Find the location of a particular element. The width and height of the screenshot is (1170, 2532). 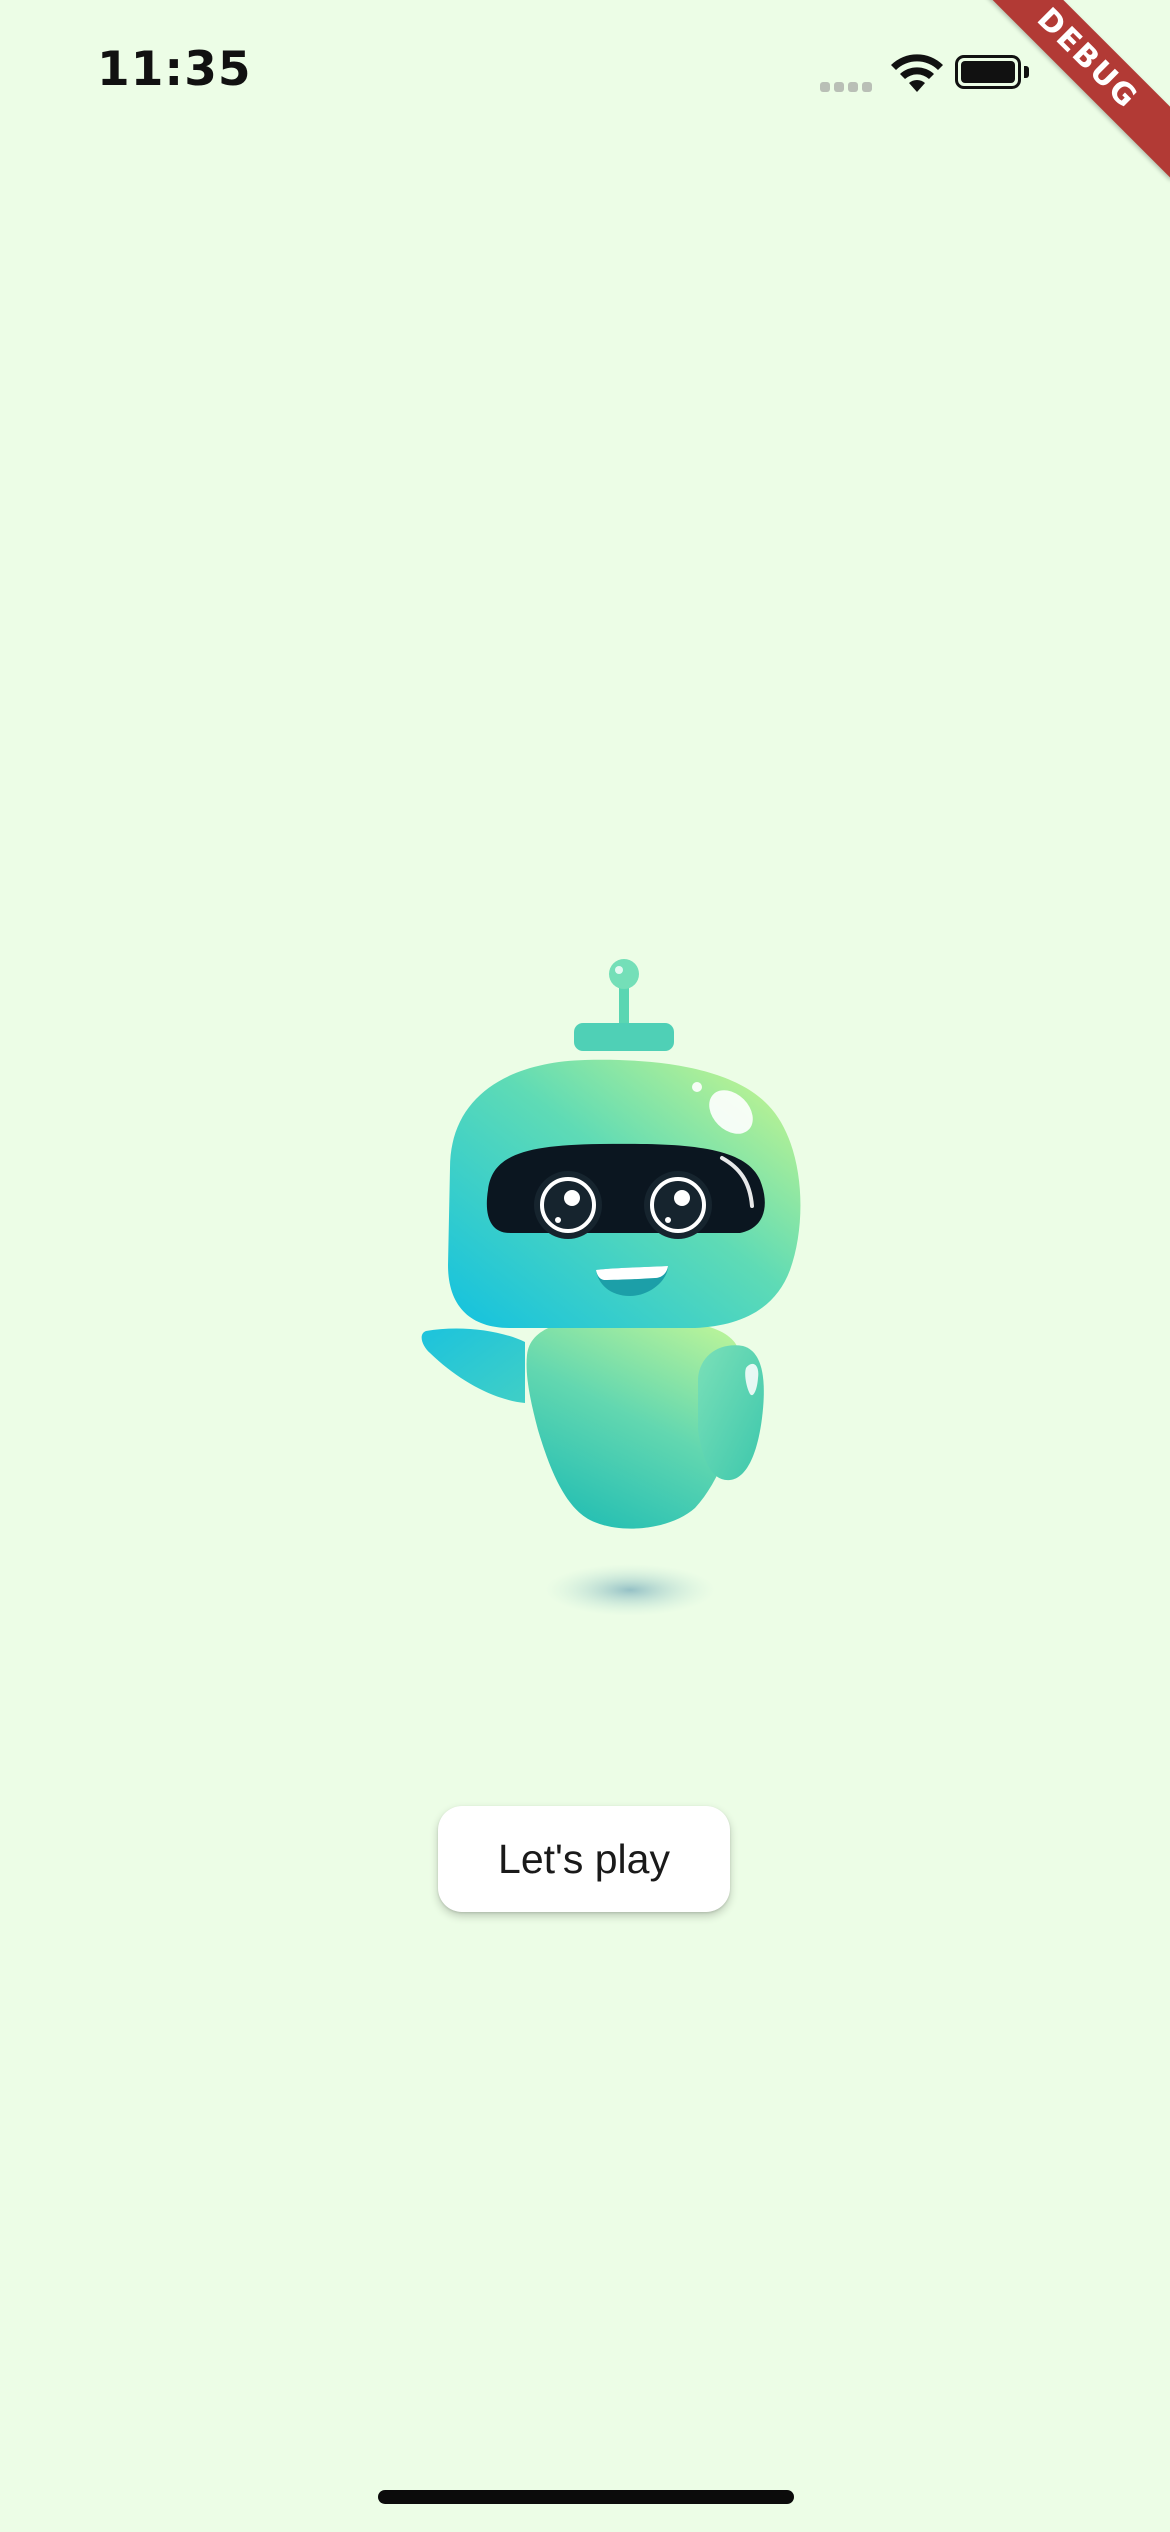

robot-shadow is located at coordinates (630, 1590).